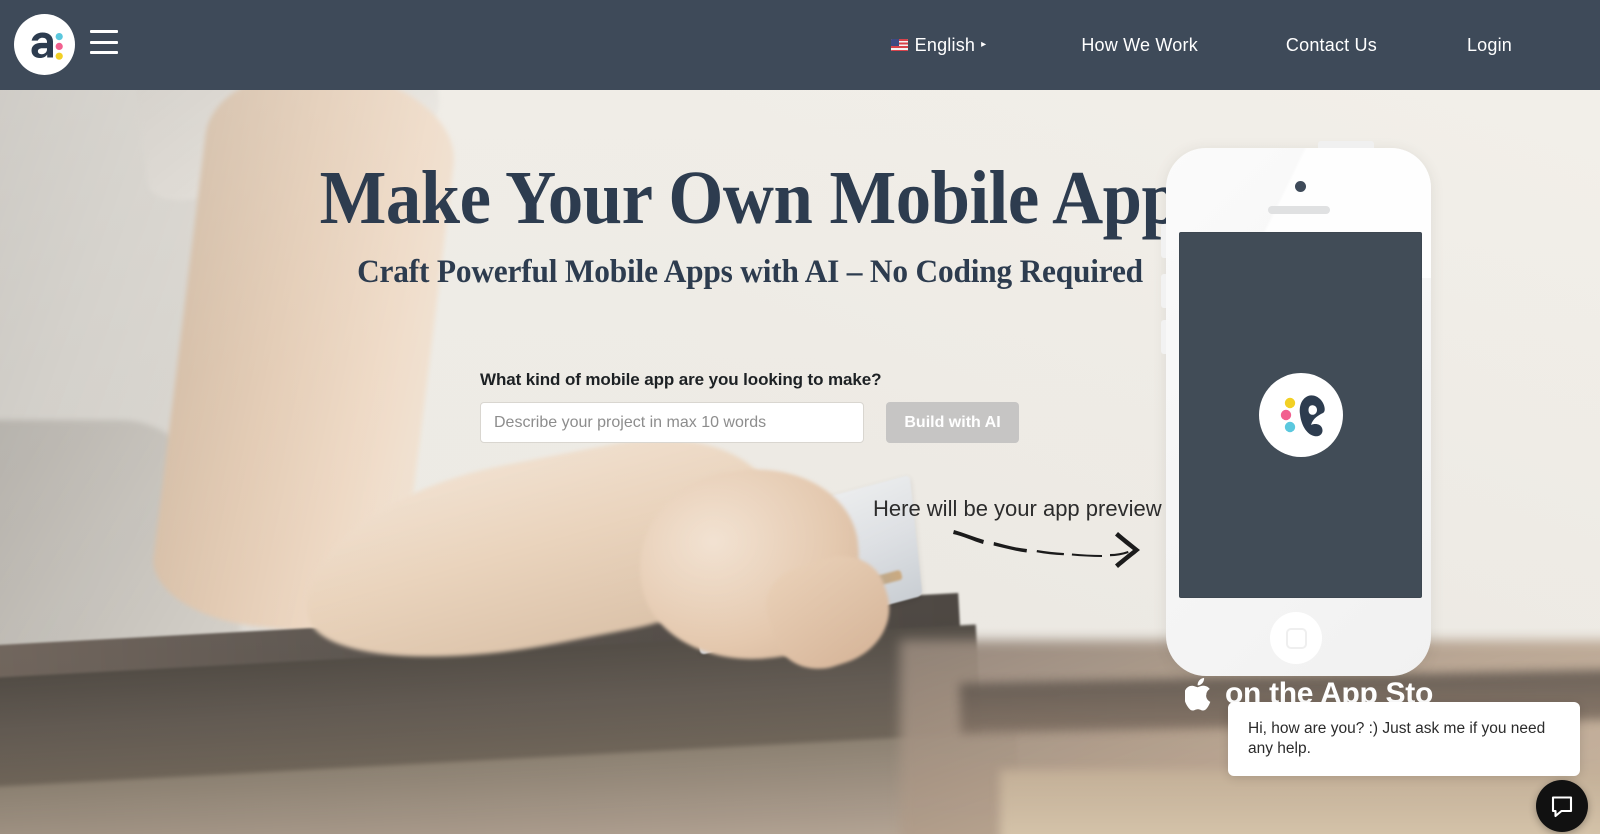  Describe the element at coordinates (1198, 694) in the screenshot. I see `apple-logo-icon` at that location.